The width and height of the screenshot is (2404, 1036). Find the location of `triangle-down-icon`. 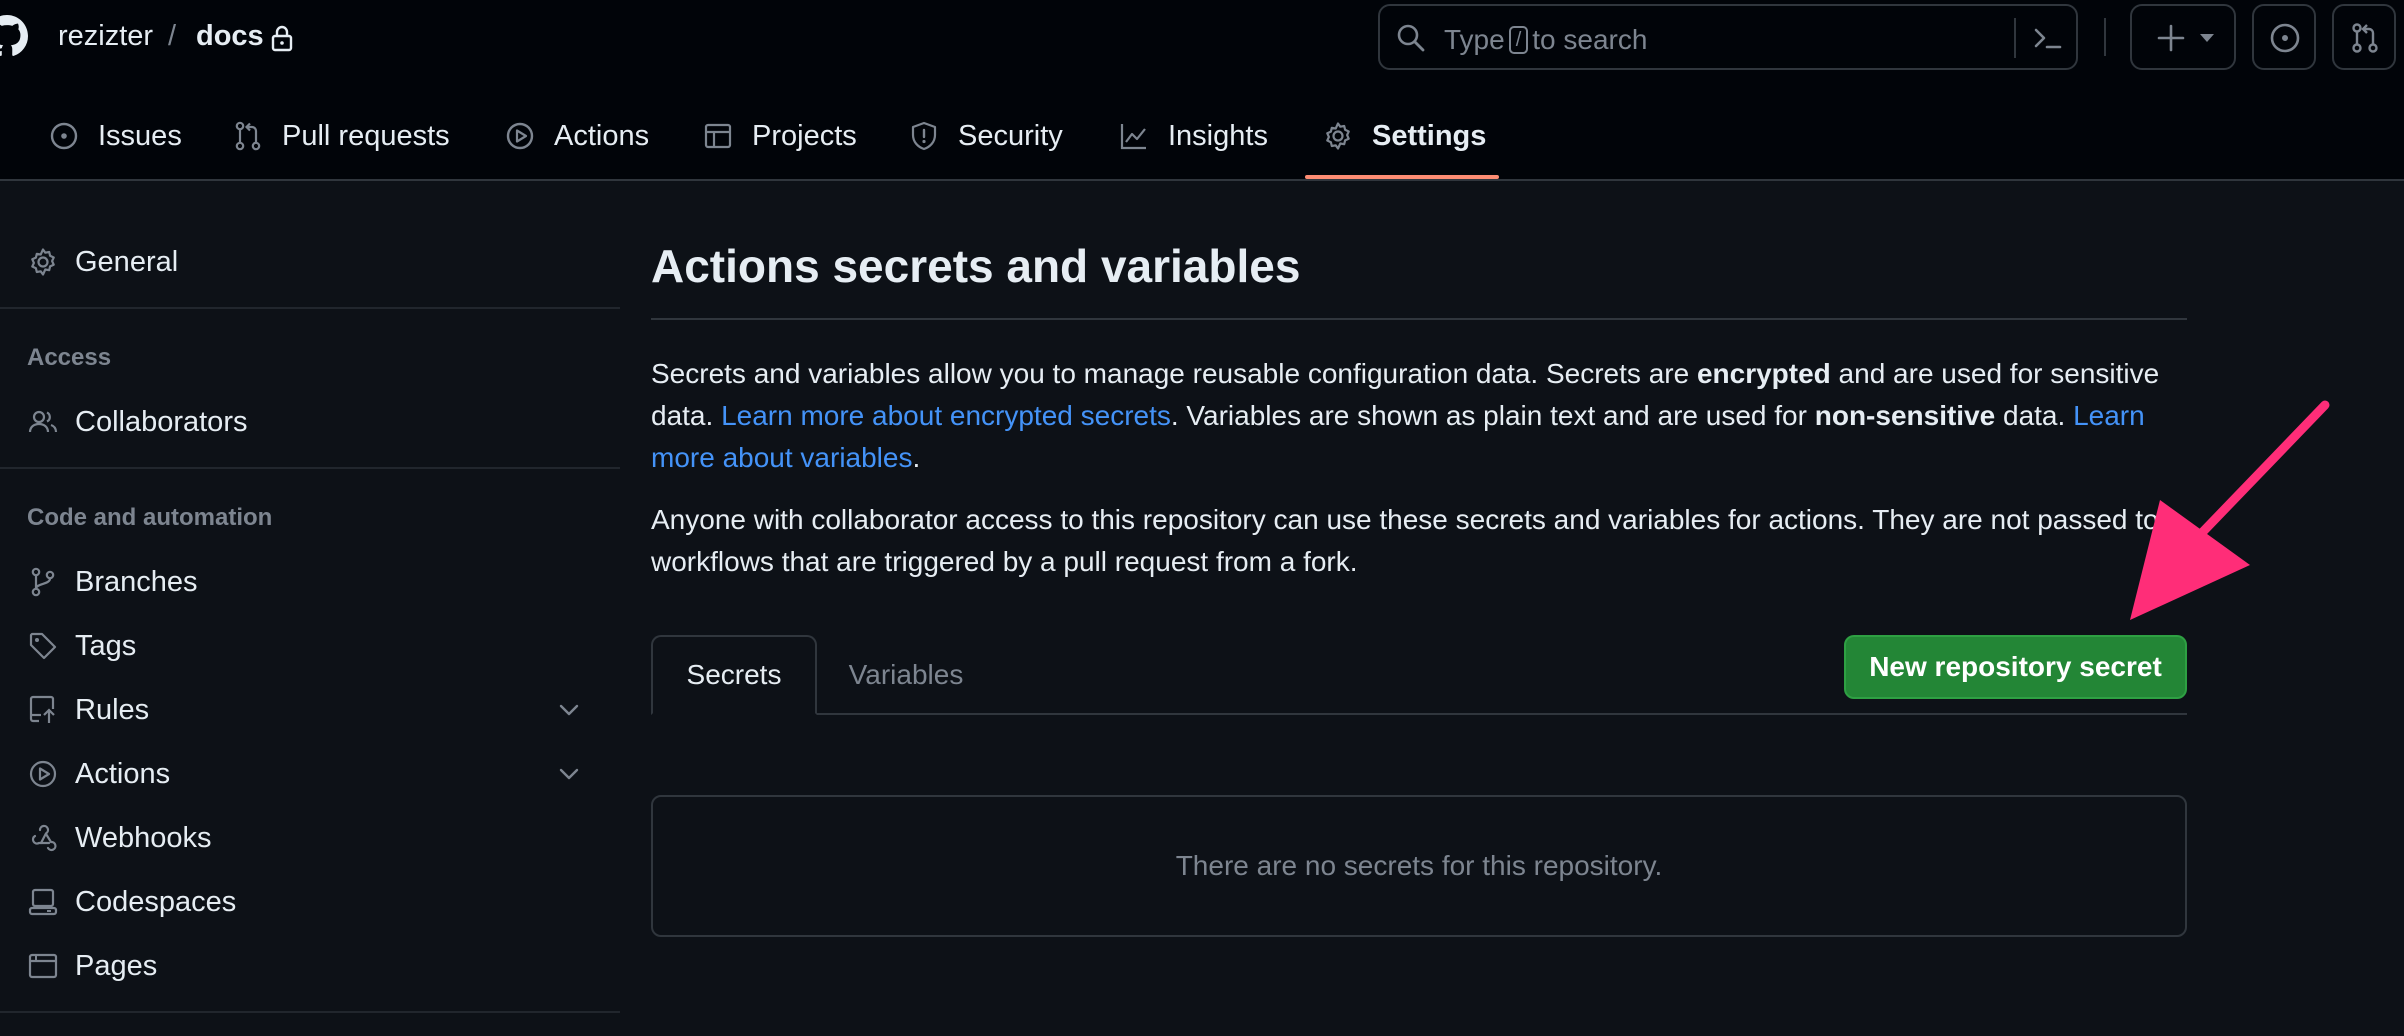

triangle-down-icon is located at coordinates (2207, 38).